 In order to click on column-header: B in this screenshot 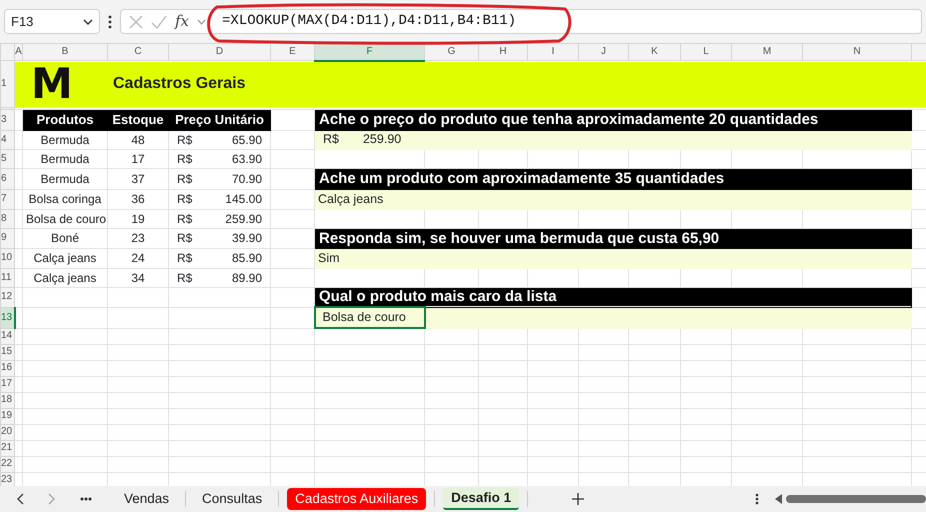, I will do `click(65, 52)`.